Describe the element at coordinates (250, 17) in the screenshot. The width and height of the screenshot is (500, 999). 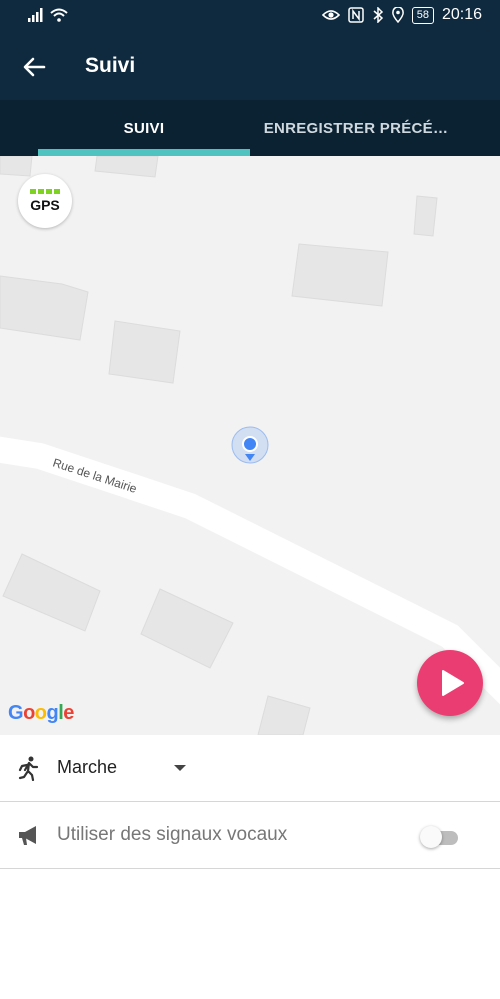
I see `status-bar: 58 20:16` at that location.